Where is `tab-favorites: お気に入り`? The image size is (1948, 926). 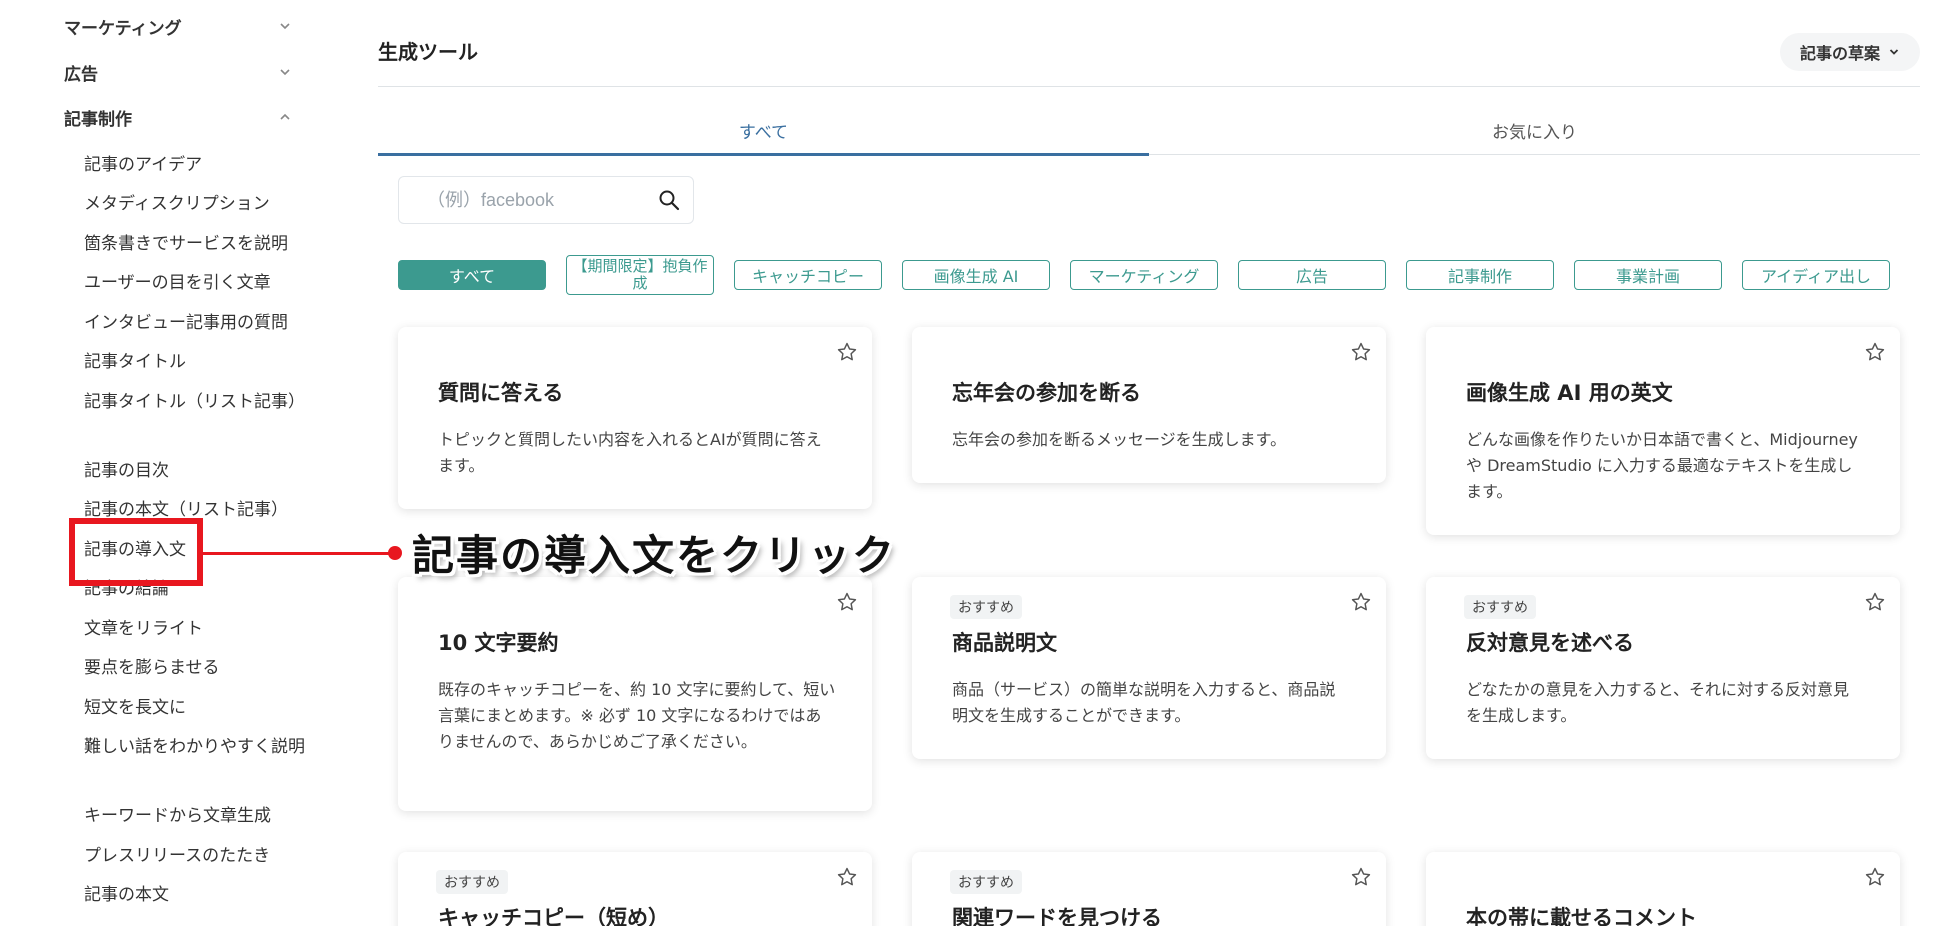
tab-favorites: お気に入り is located at coordinates (1534, 137).